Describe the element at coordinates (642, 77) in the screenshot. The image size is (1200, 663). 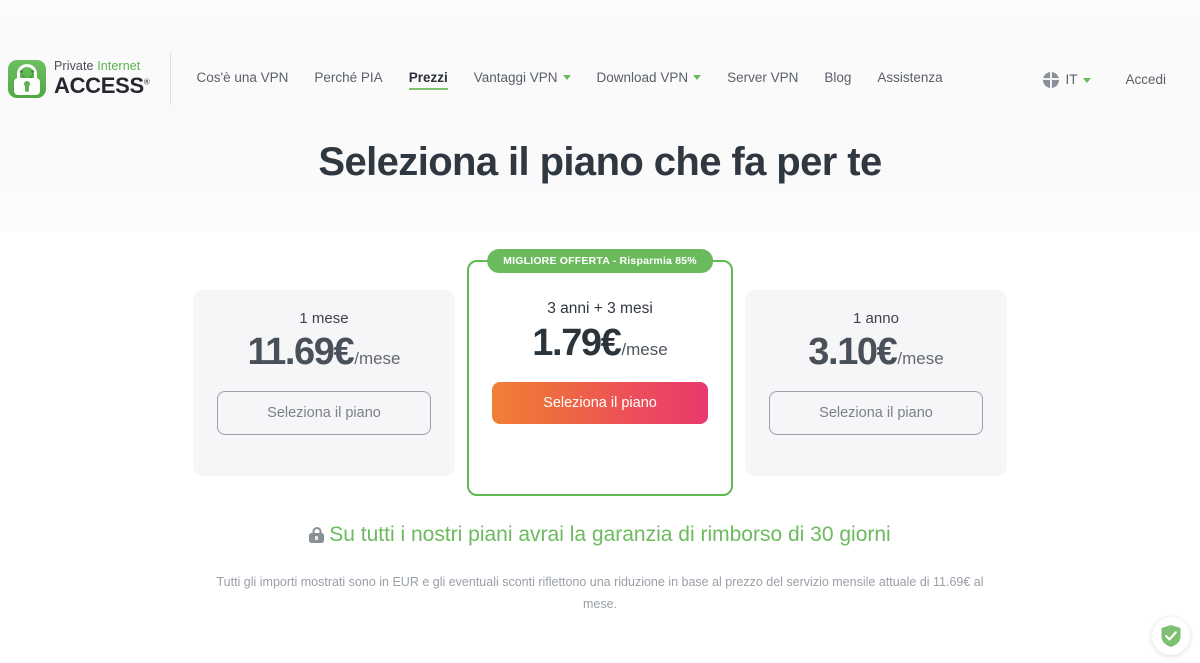
I see `nav-label: Download VPN` at that location.